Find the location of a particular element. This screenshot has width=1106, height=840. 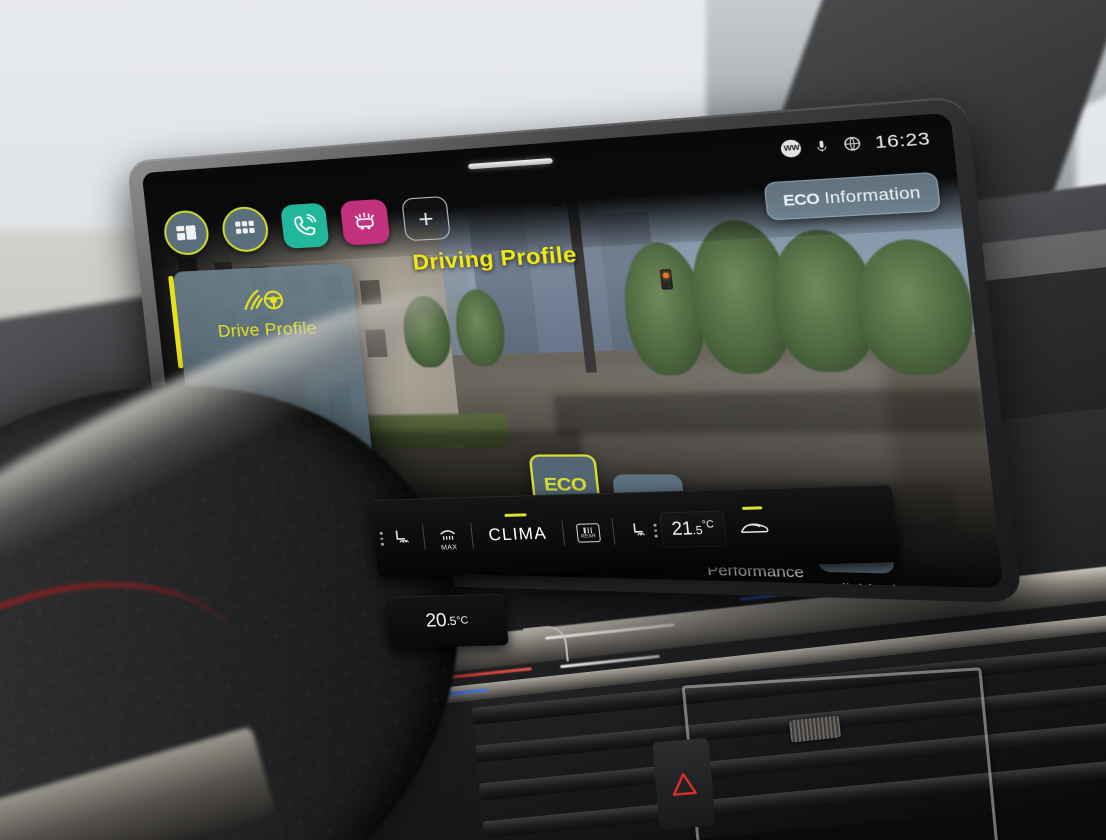

app-grid-glyph is located at coordinates (244, 227).